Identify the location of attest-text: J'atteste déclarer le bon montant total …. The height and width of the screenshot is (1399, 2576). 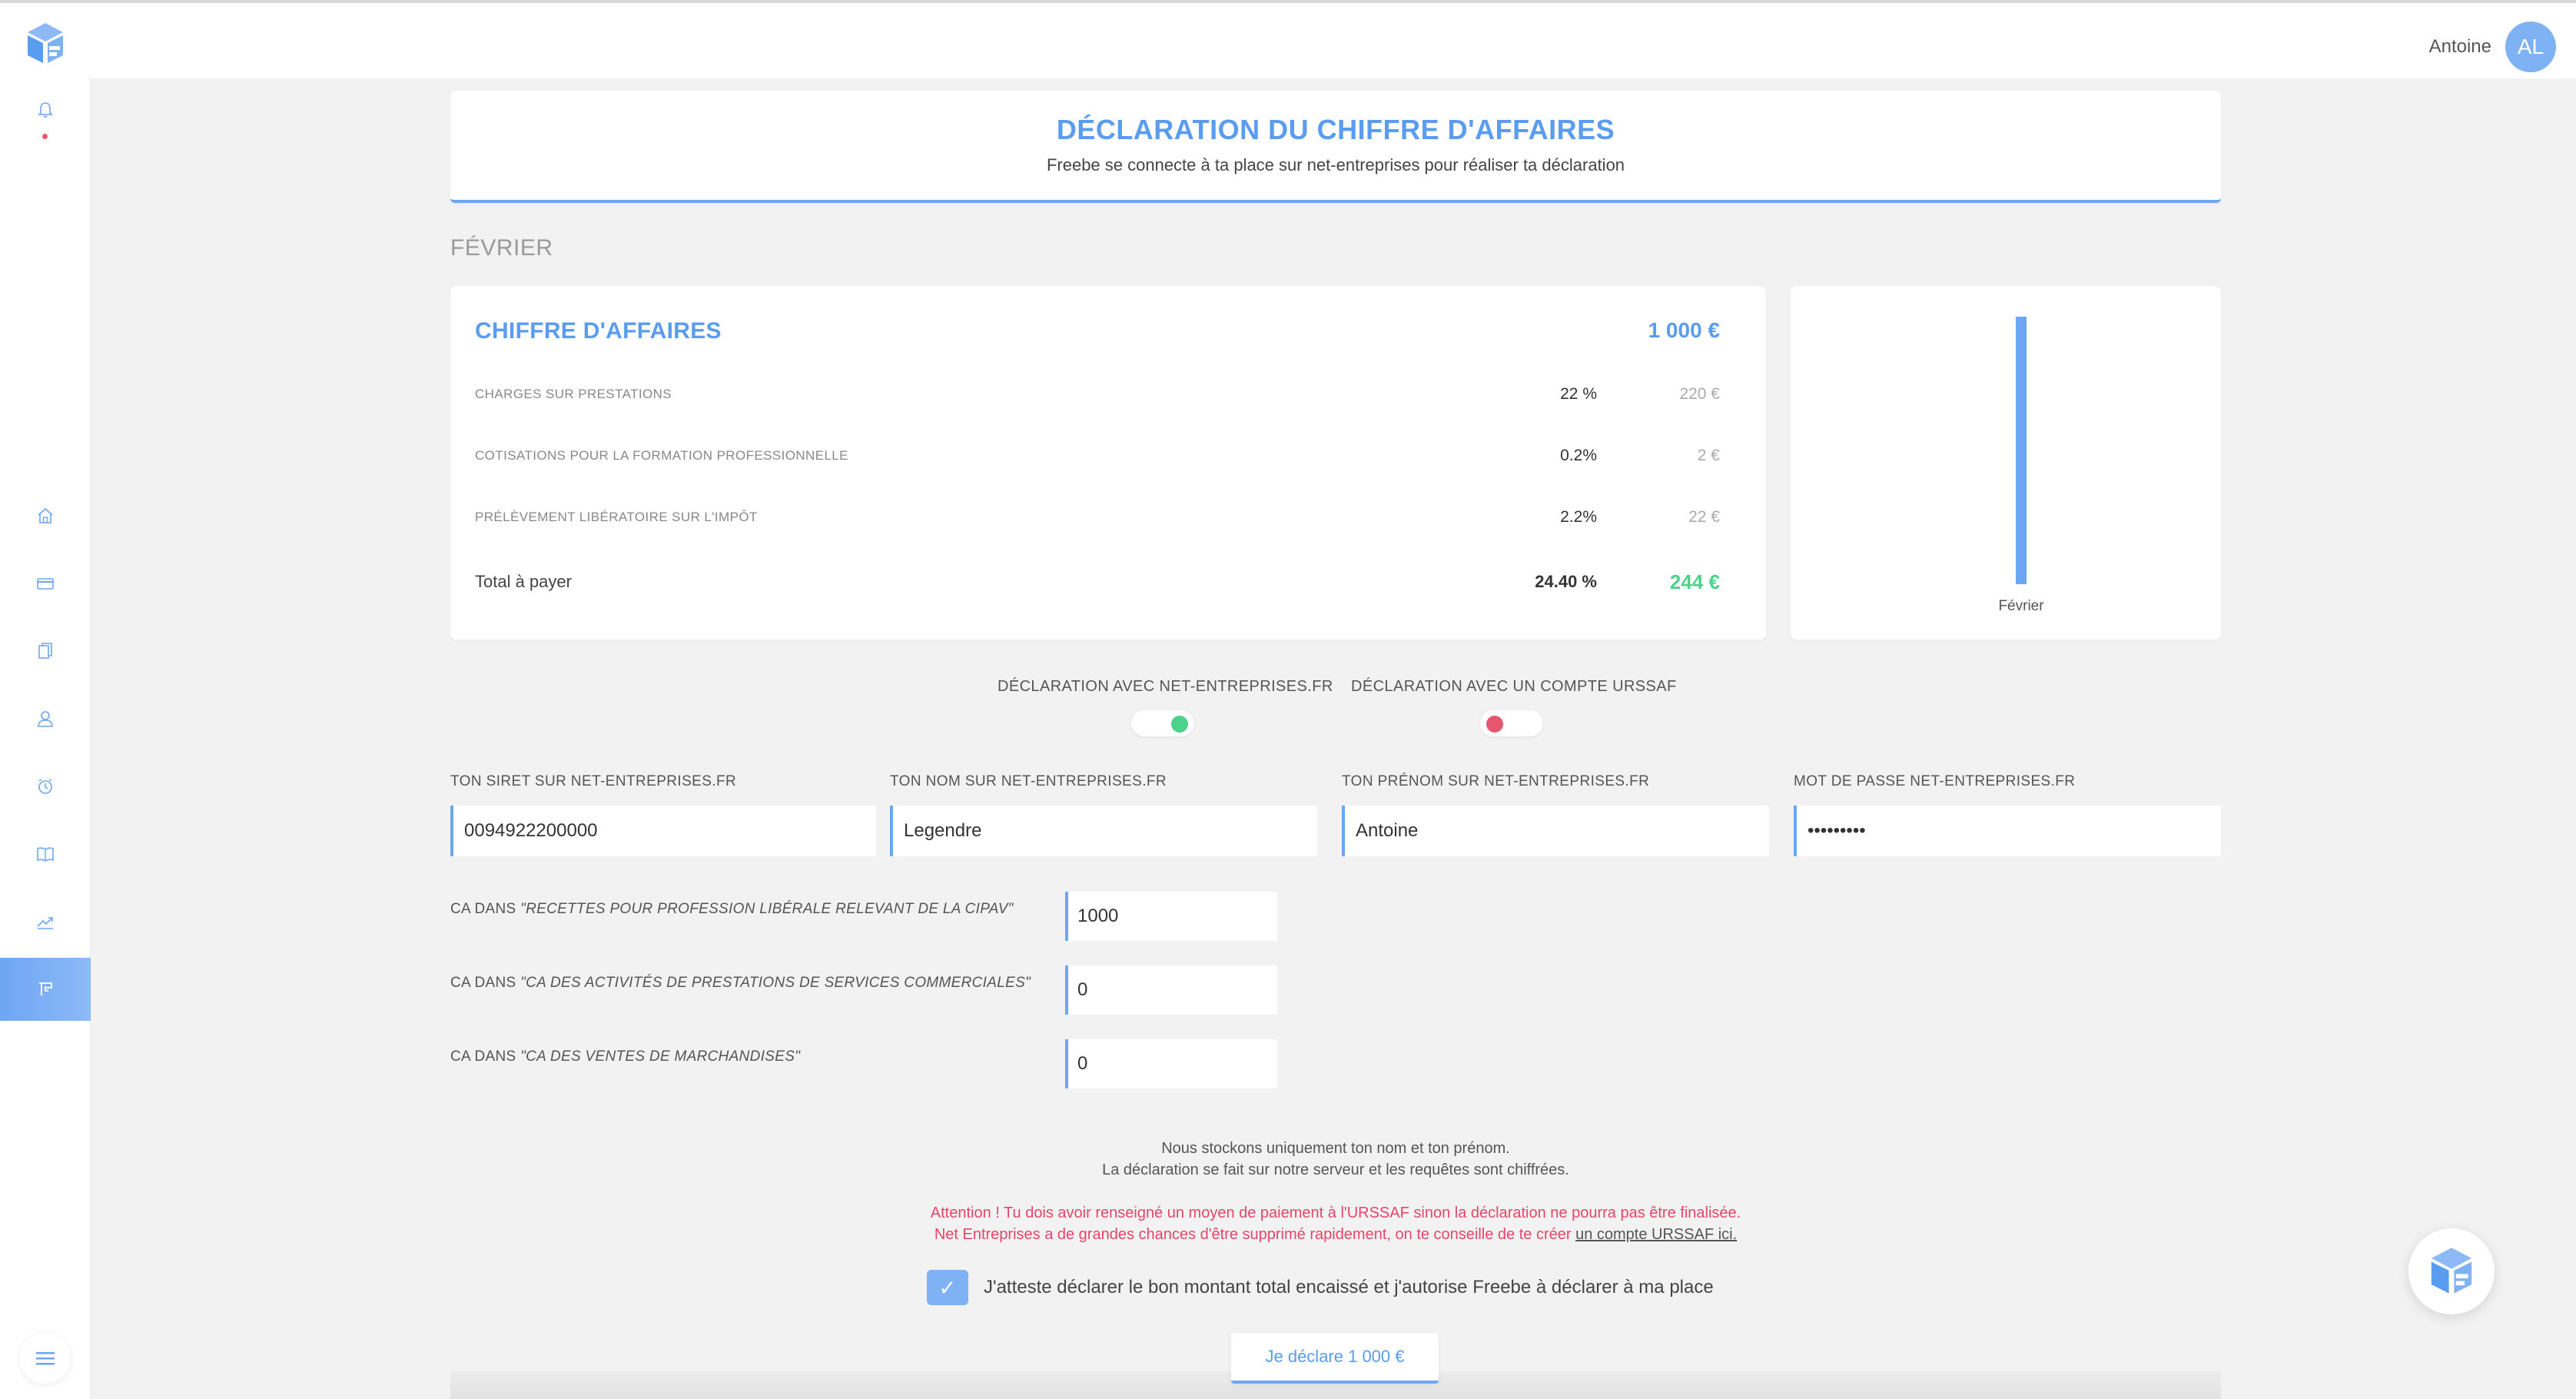
(1349, 1287).